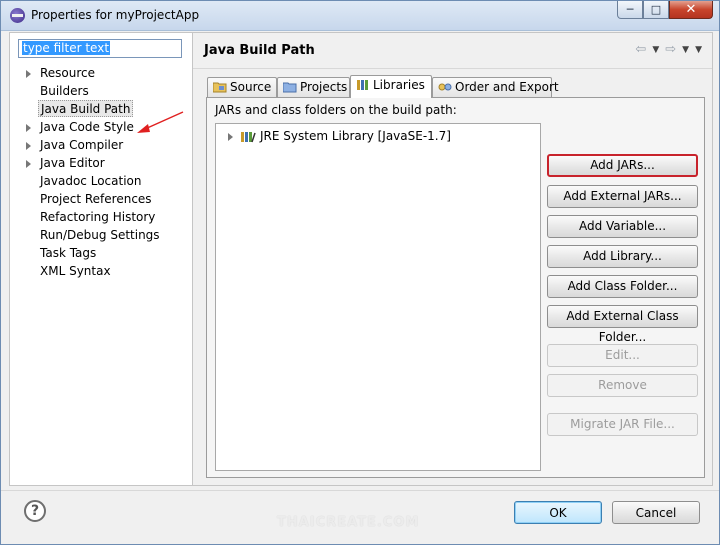  What do you see at coordinates (259, 50) in the screenshot?
I see `page-title: Java Build Path` at bounding box center [259, 50].